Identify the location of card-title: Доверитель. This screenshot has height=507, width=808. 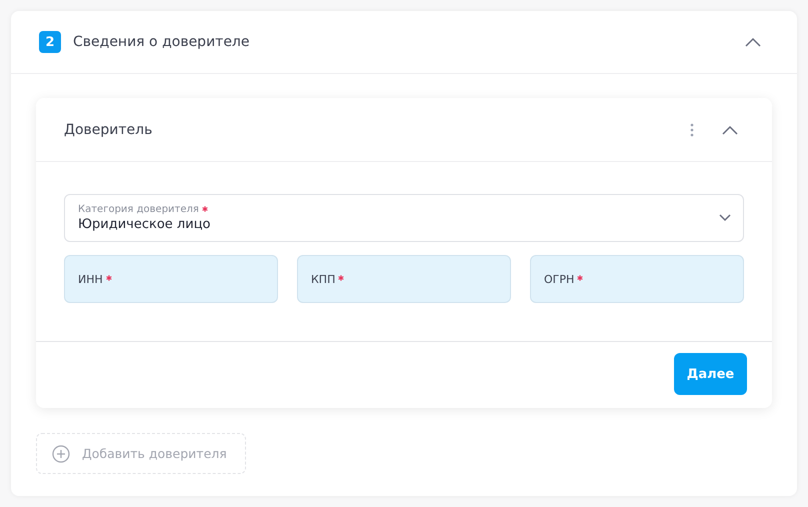
(109, 130).